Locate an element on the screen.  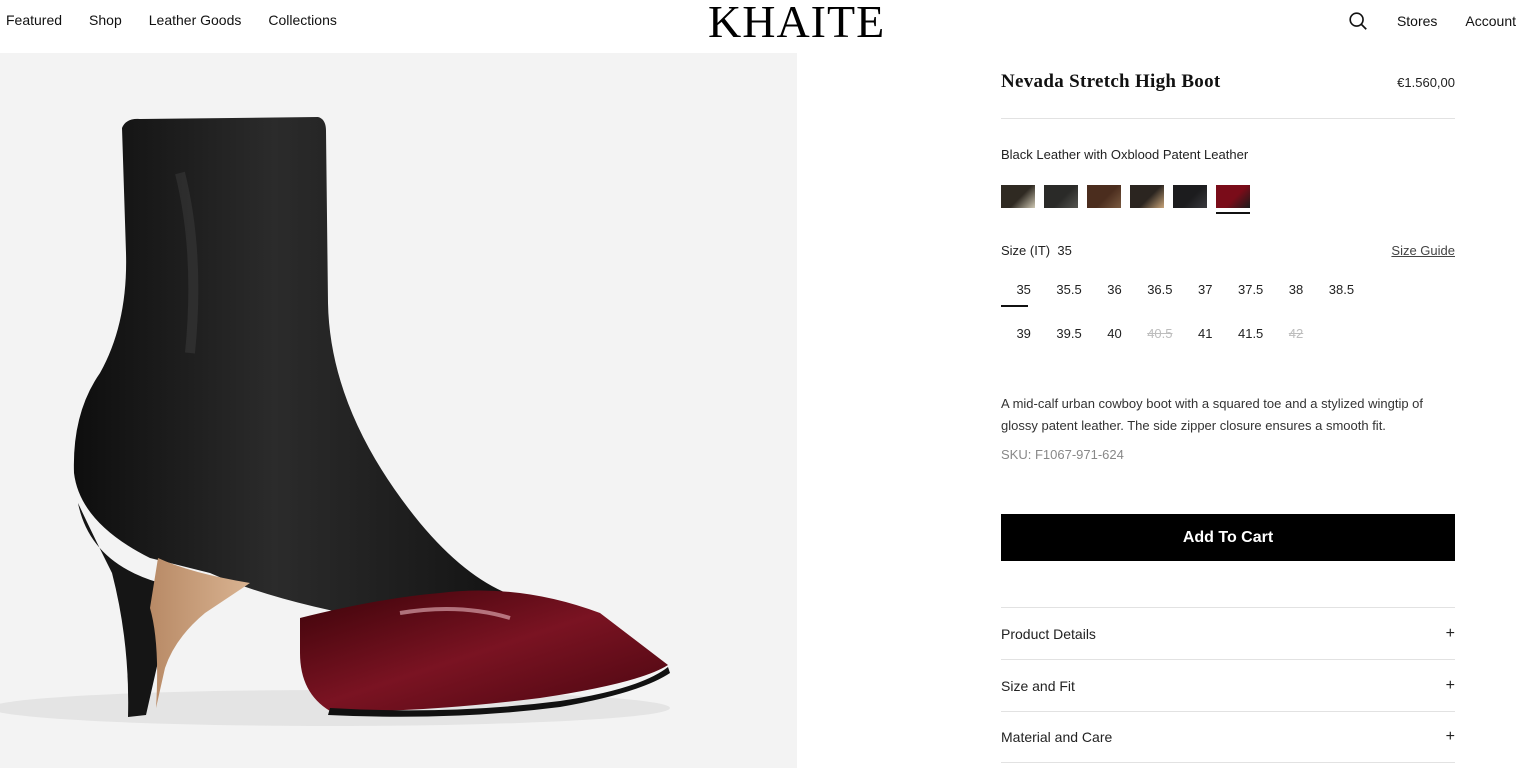
size-option-40-5: 40.5 is located at coordinates (1159, 335).